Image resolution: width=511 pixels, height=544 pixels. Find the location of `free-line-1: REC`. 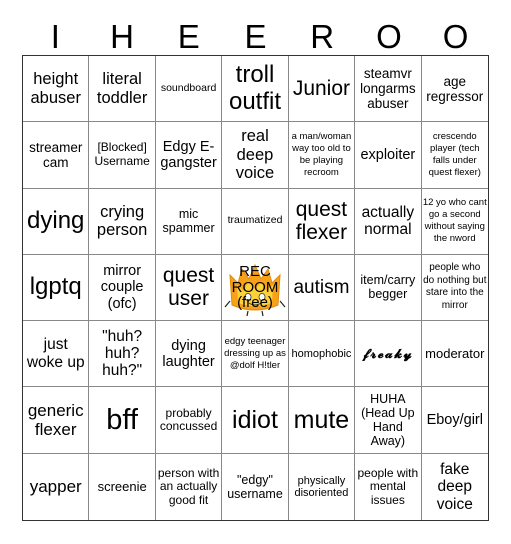

free-line-1: REC is located at coordinates (255, 271).